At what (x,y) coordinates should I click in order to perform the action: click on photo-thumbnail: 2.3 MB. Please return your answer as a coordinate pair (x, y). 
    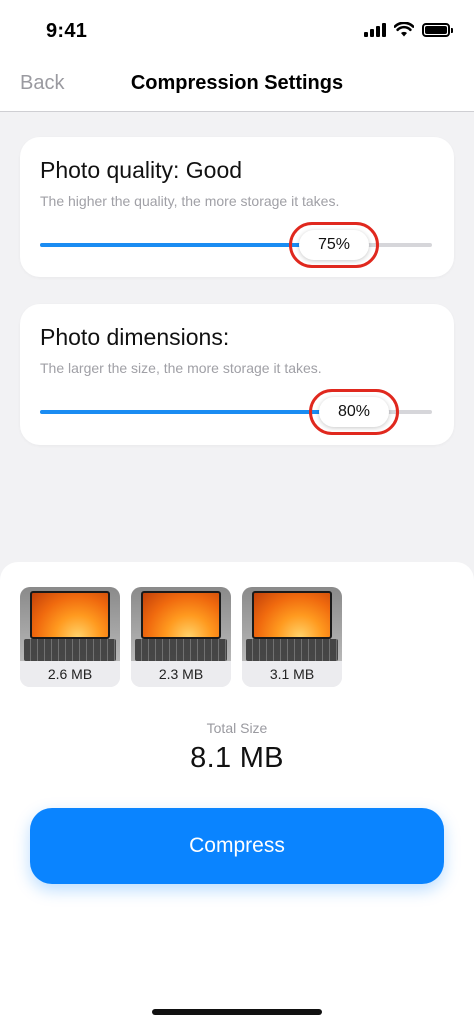
    Looking at the image, I should click on (181, 637).